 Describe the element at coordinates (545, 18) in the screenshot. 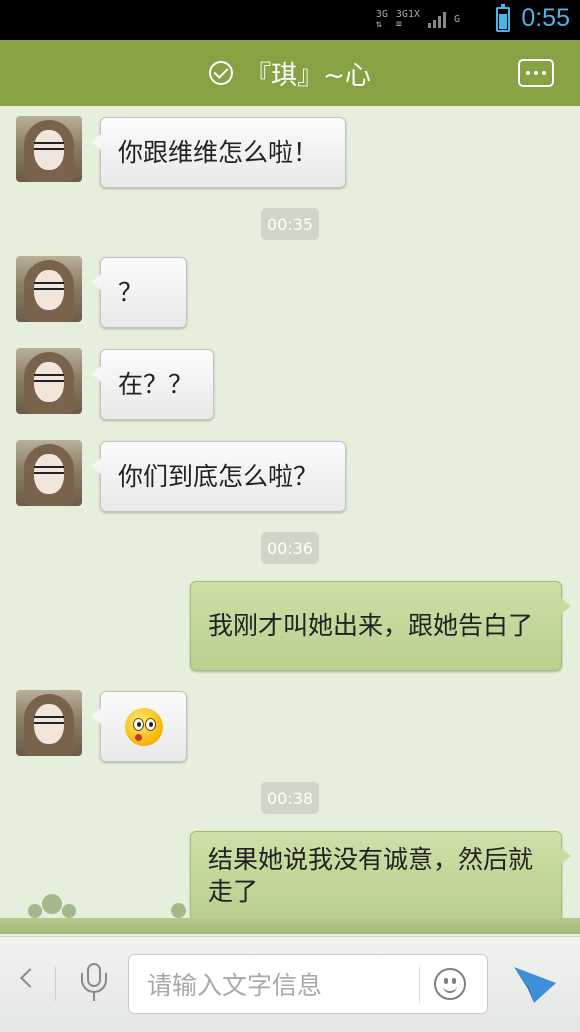

I see `status-time: 0:55` at that location.